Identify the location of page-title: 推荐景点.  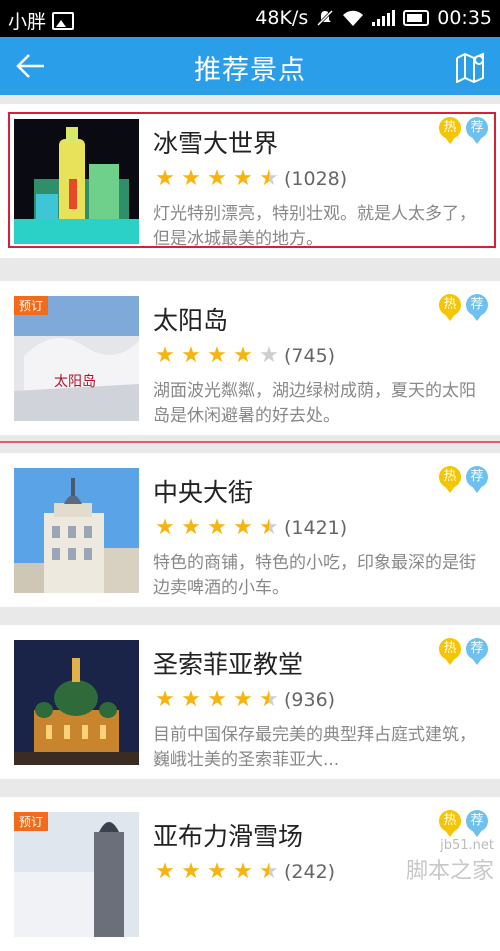
(250, 70).